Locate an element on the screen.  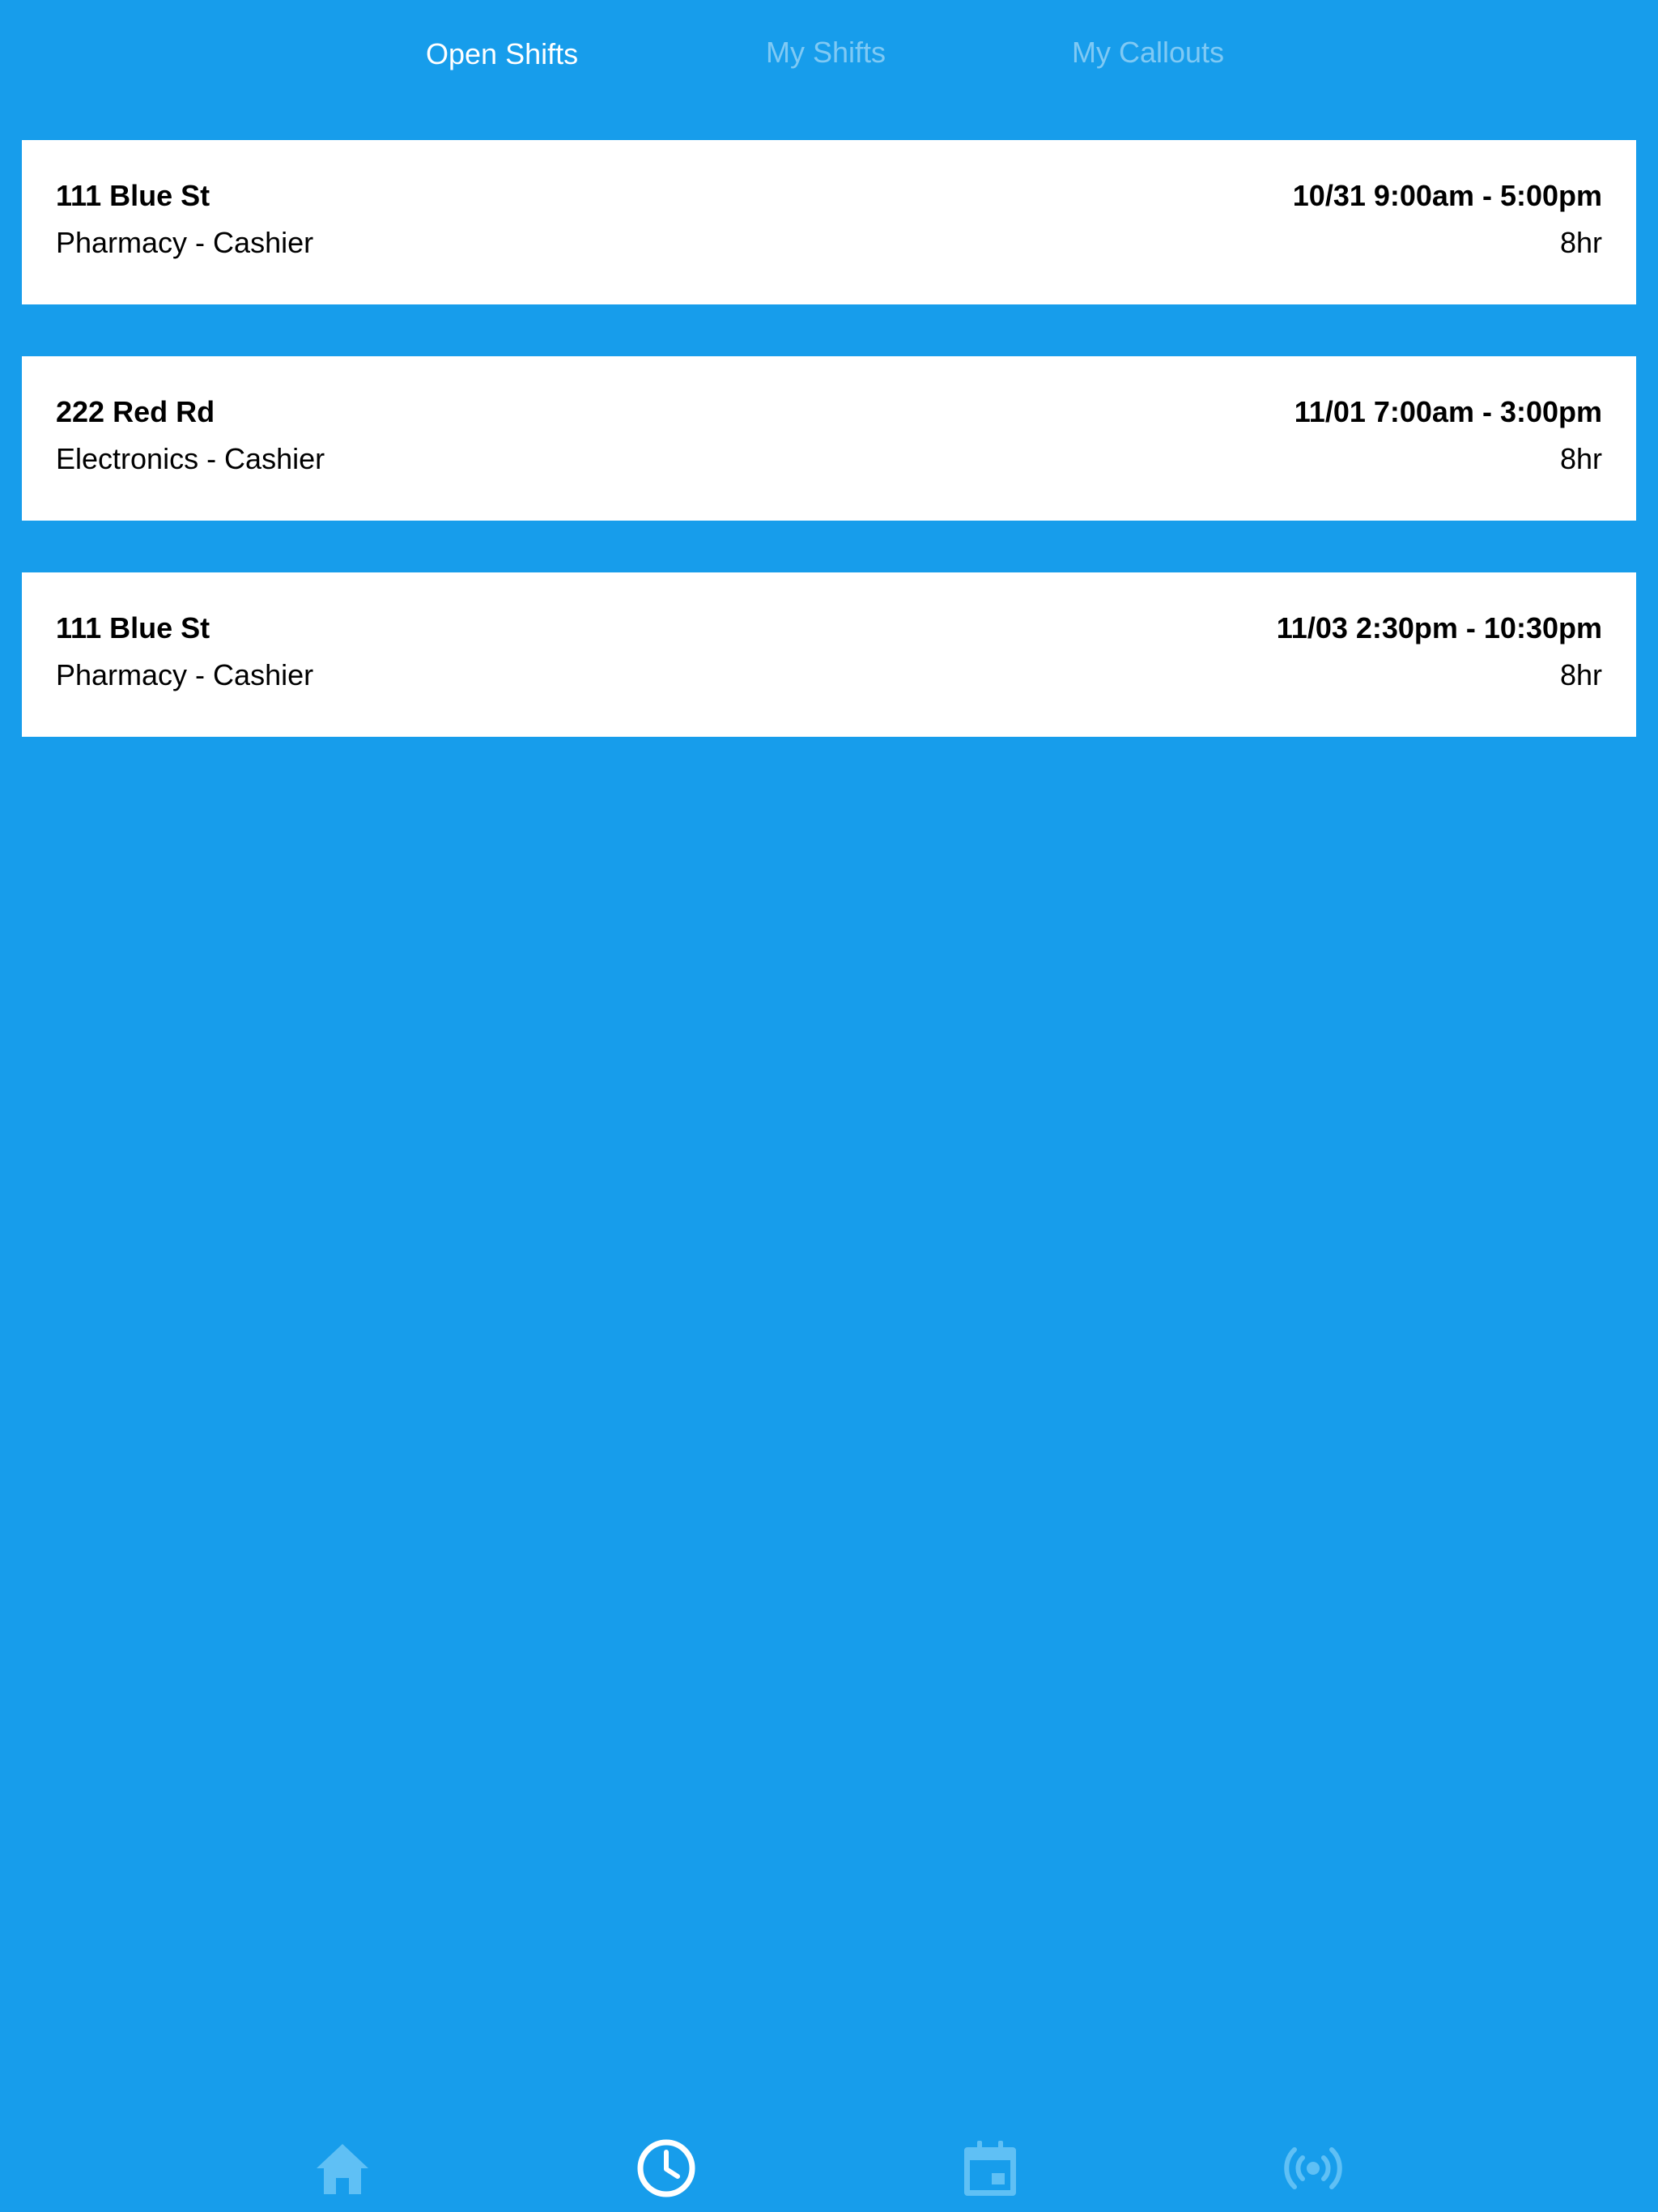
home-icon is located at coordinates (342, 2169).